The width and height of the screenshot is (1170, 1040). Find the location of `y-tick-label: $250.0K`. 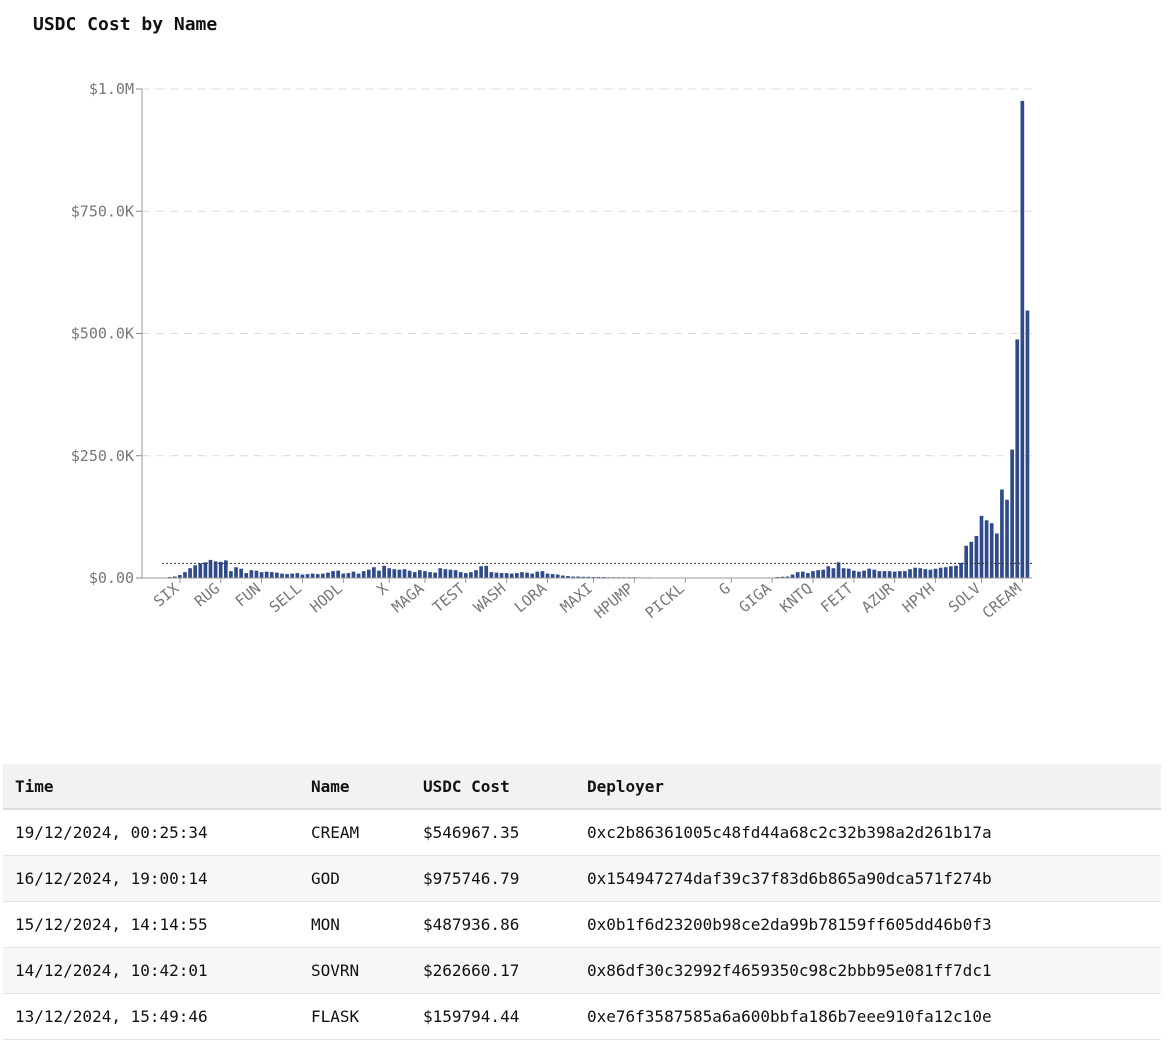

y-tick-label: $250.0K is located at coordinates (102, 456).